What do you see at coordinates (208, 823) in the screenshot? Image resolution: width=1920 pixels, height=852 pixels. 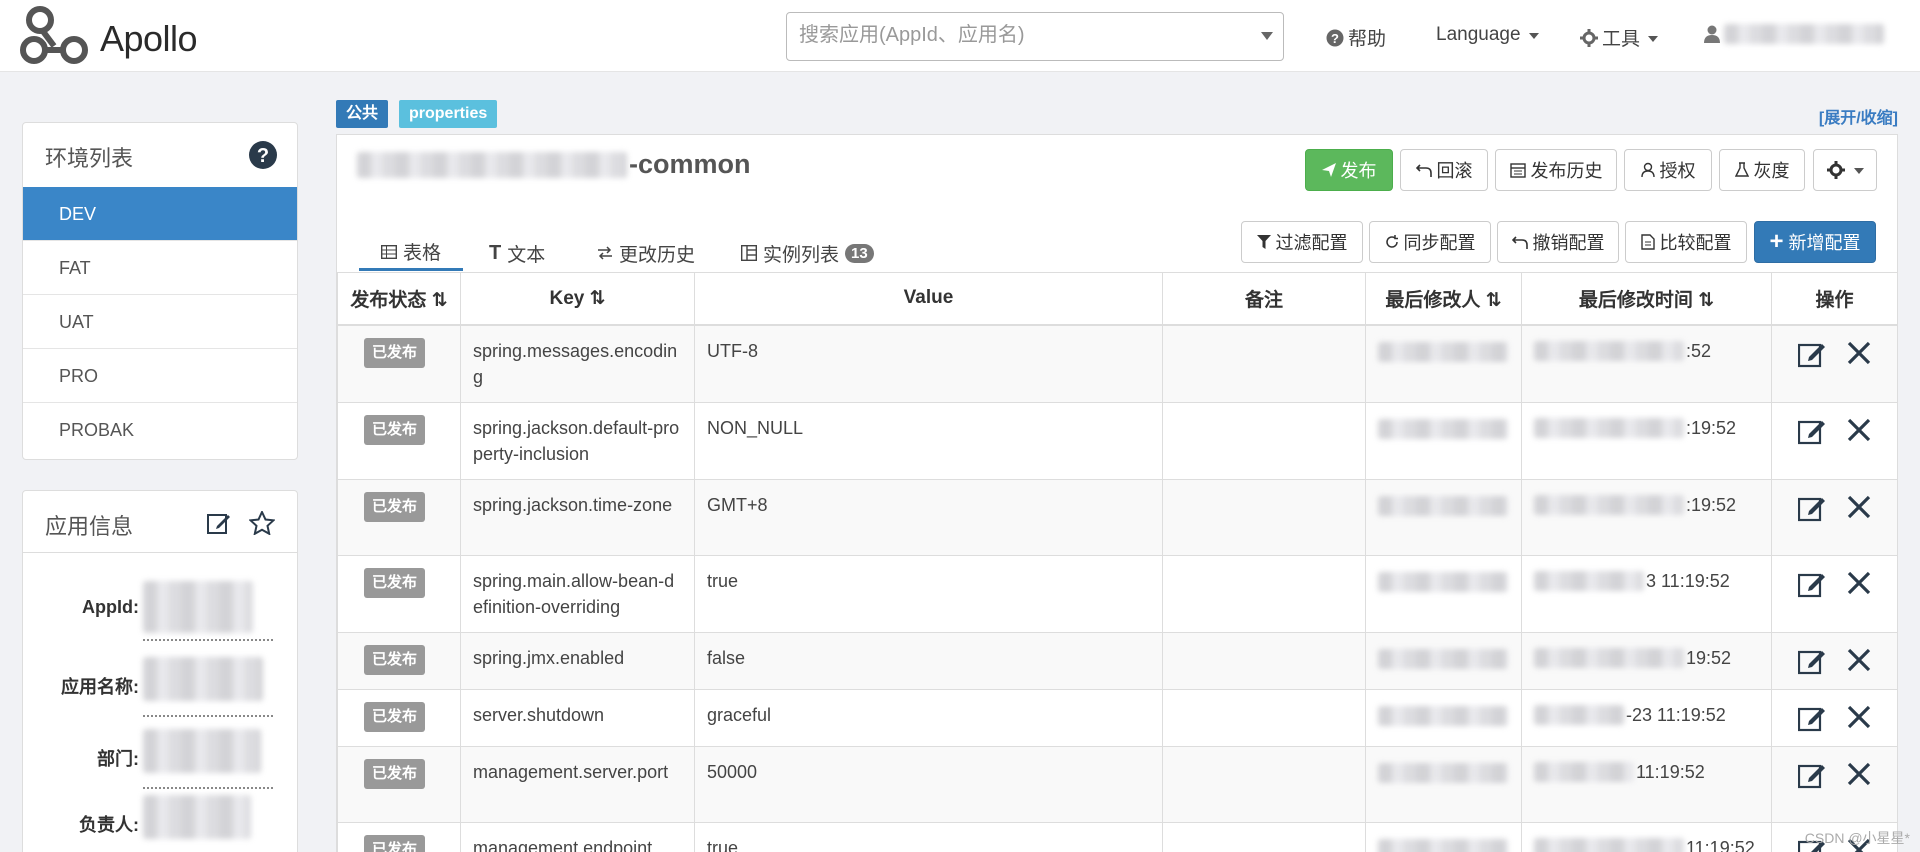 I see `owner-value-blurred` at bounding box center [208, 823].